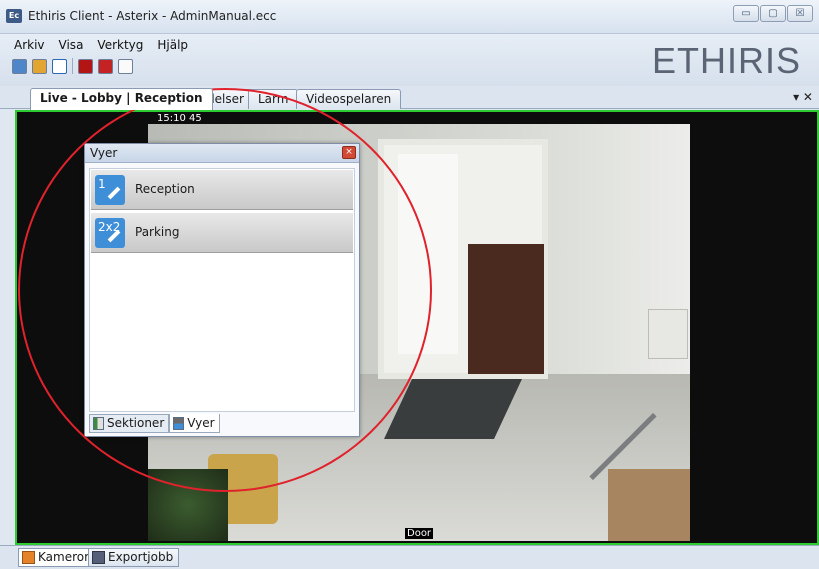 The width and height of the screenshot is (819, 569). I want to click on pencil-icon, so click(114, 193).